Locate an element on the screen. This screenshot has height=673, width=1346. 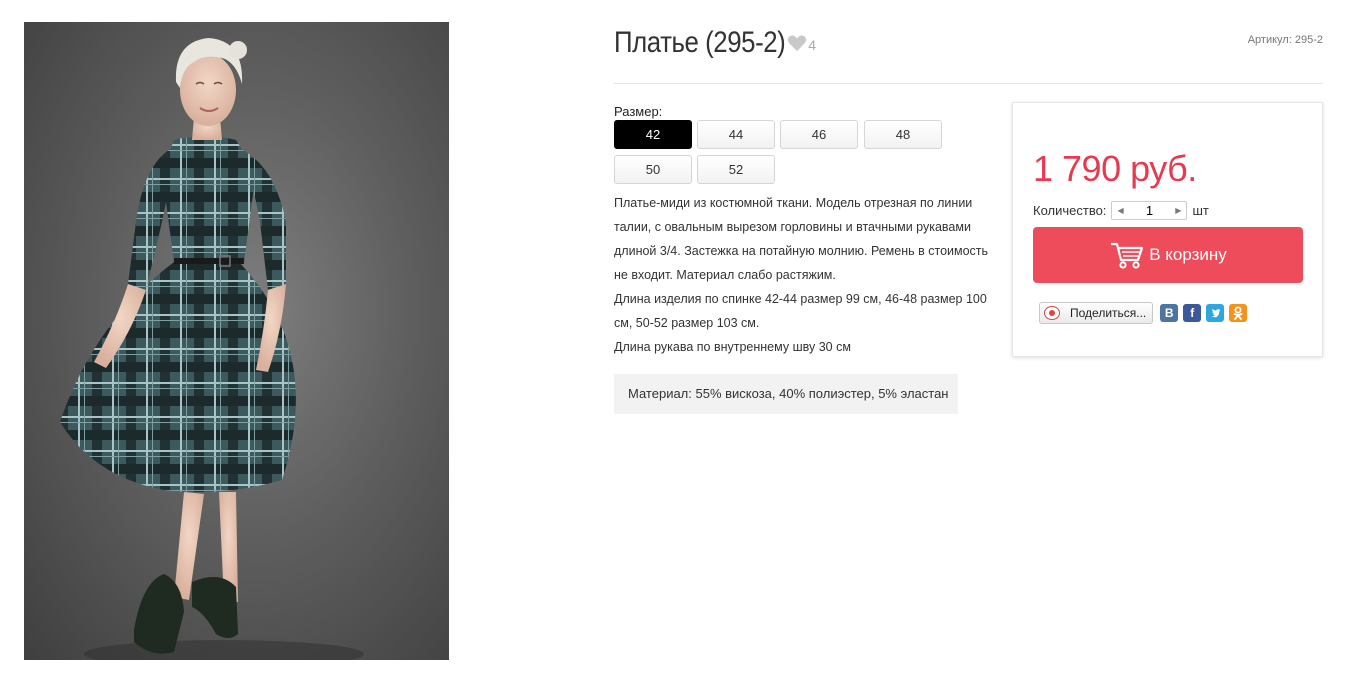
title-divider is located at coordinates (968, 83).